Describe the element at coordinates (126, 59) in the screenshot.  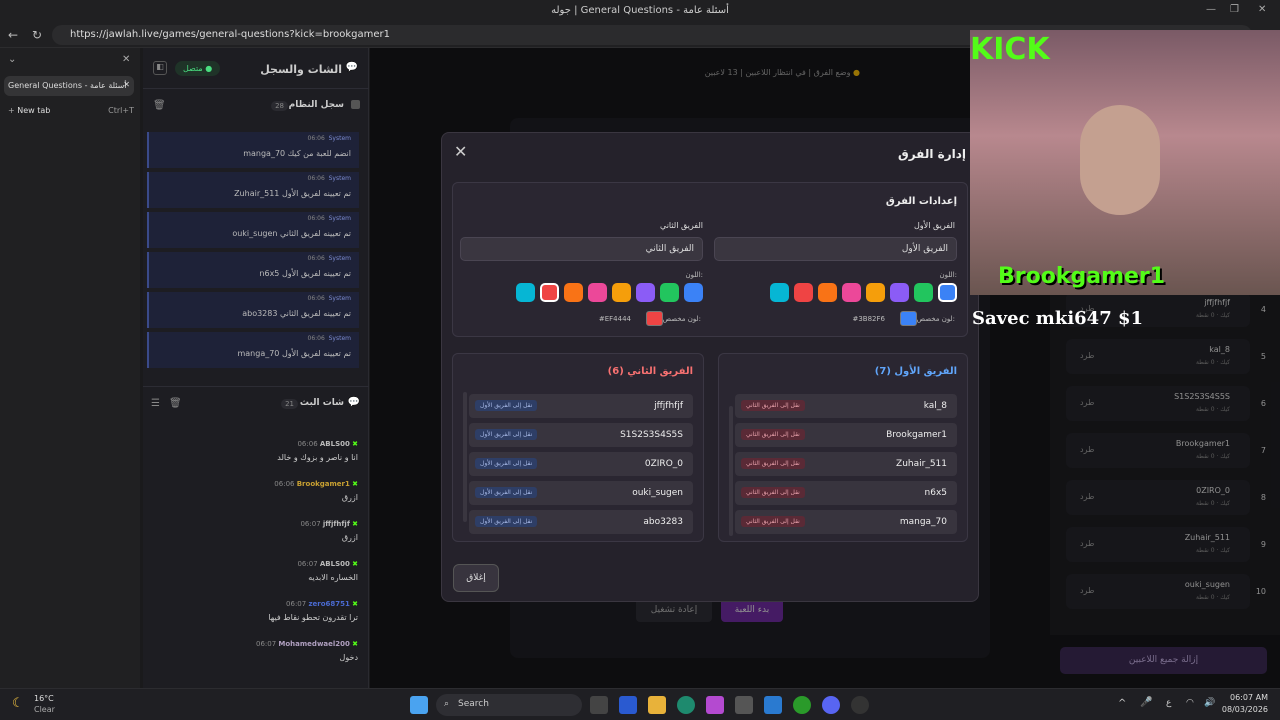
I see `pin-icon: ✕` at that location.